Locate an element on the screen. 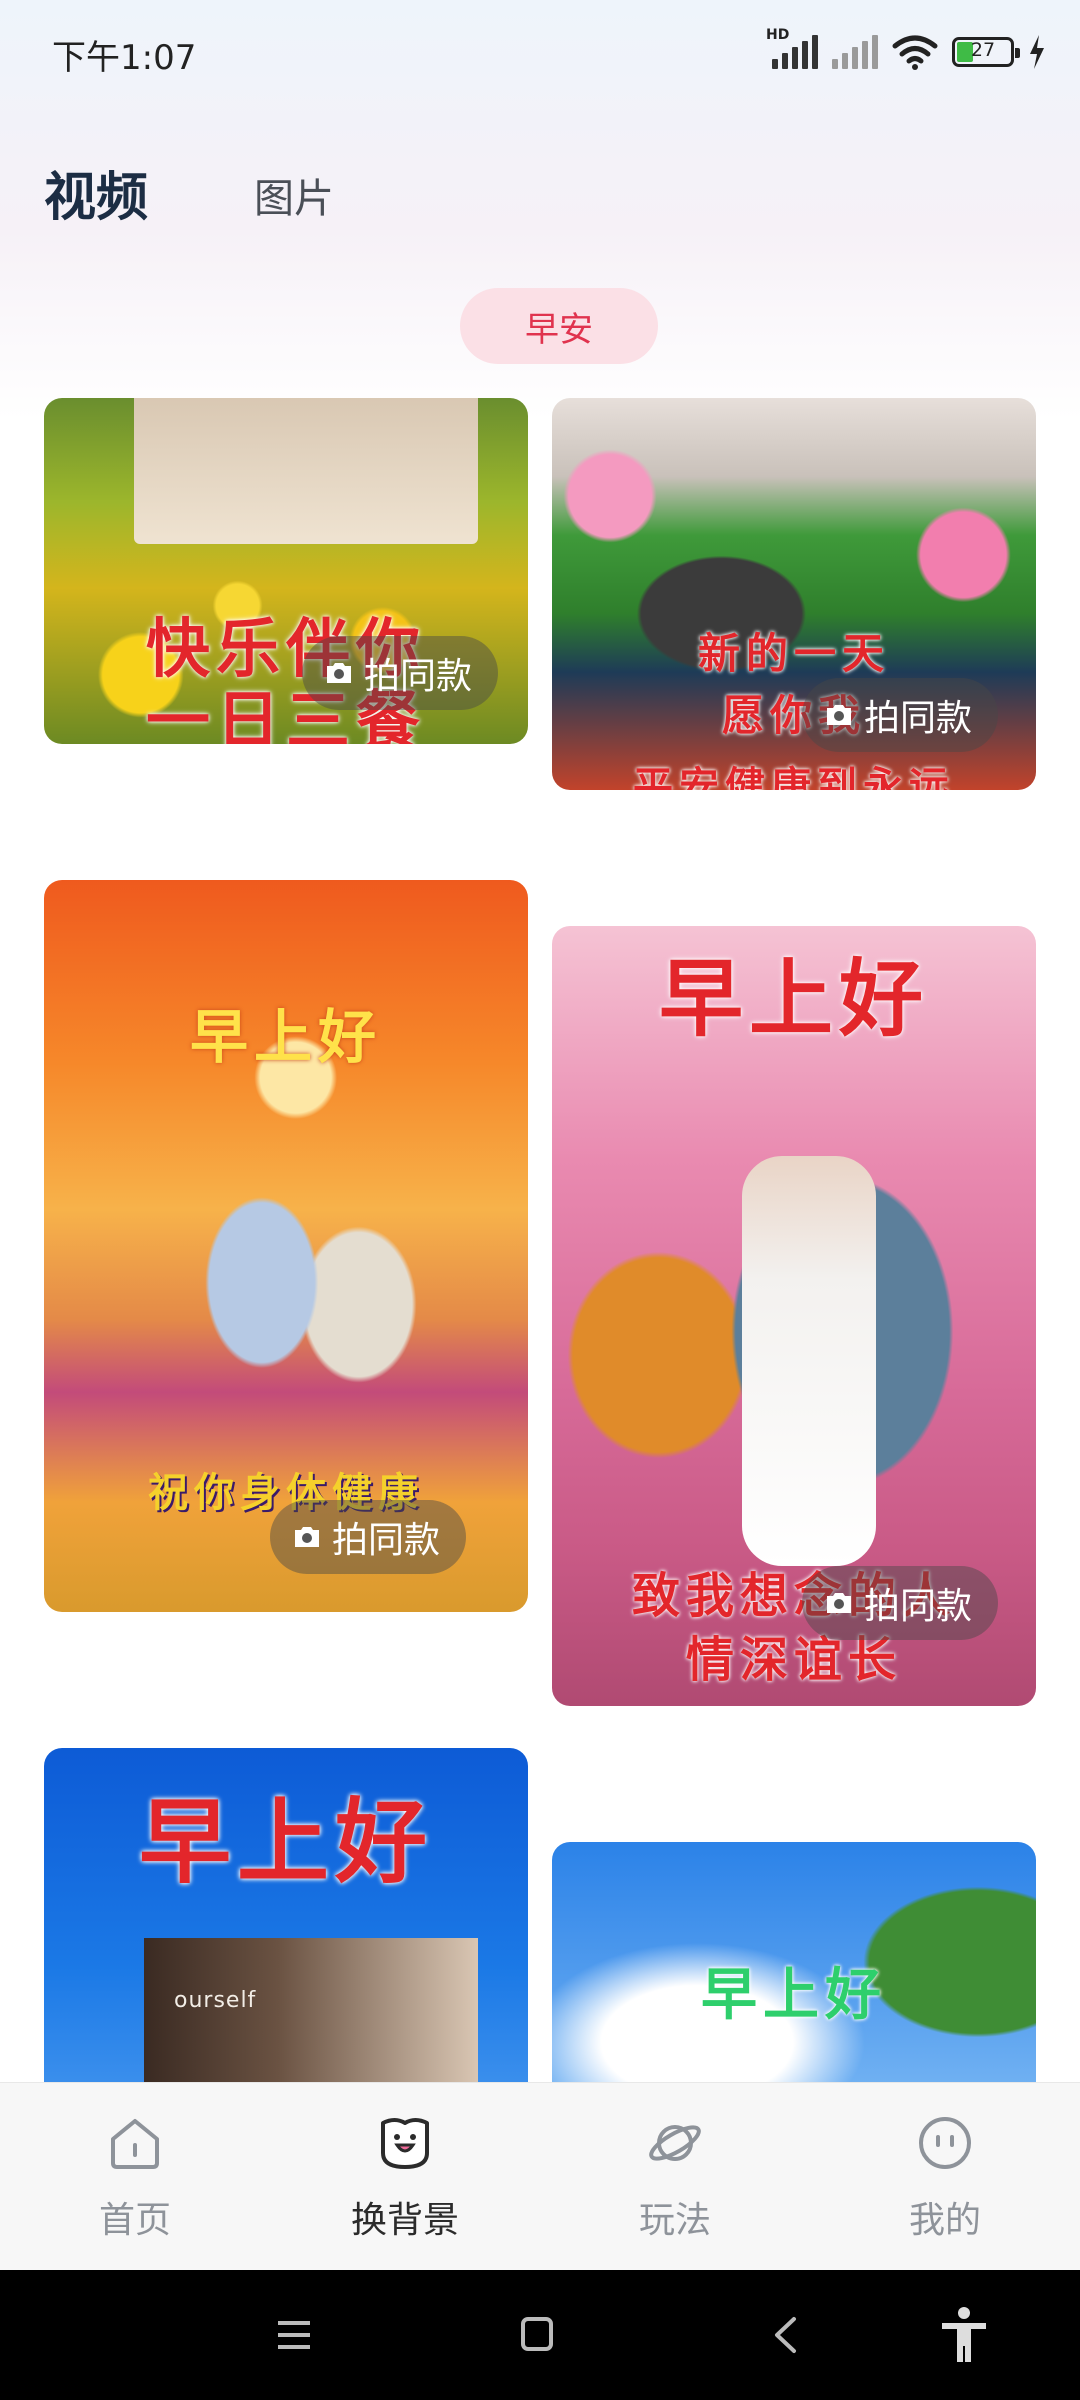 Image resolution: width=1080 pixels, height=2400 pixels. video-card: 快乐伴你 一日三餐 拍同款 is located at coordinates (286, 571).